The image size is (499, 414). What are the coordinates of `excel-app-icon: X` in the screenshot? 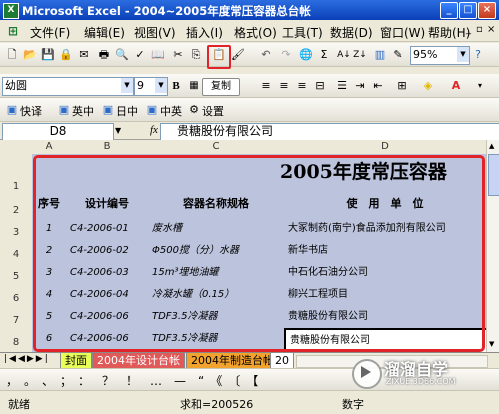 It's located at (11, 11).